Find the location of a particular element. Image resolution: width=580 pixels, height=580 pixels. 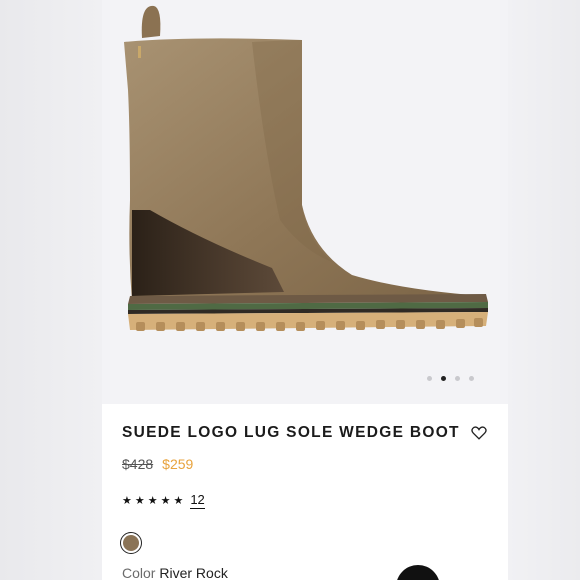

gallery-dot-active is located at coordinates (443, 378).